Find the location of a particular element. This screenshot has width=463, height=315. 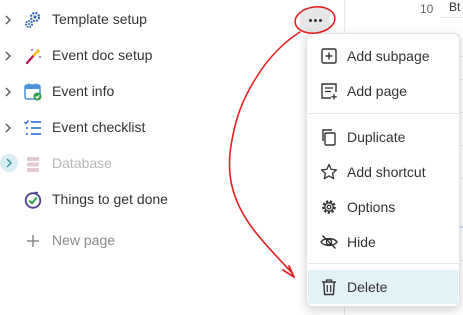

sidebar-item-event-checklist: Event checklist is located at coordinates (150, 128).